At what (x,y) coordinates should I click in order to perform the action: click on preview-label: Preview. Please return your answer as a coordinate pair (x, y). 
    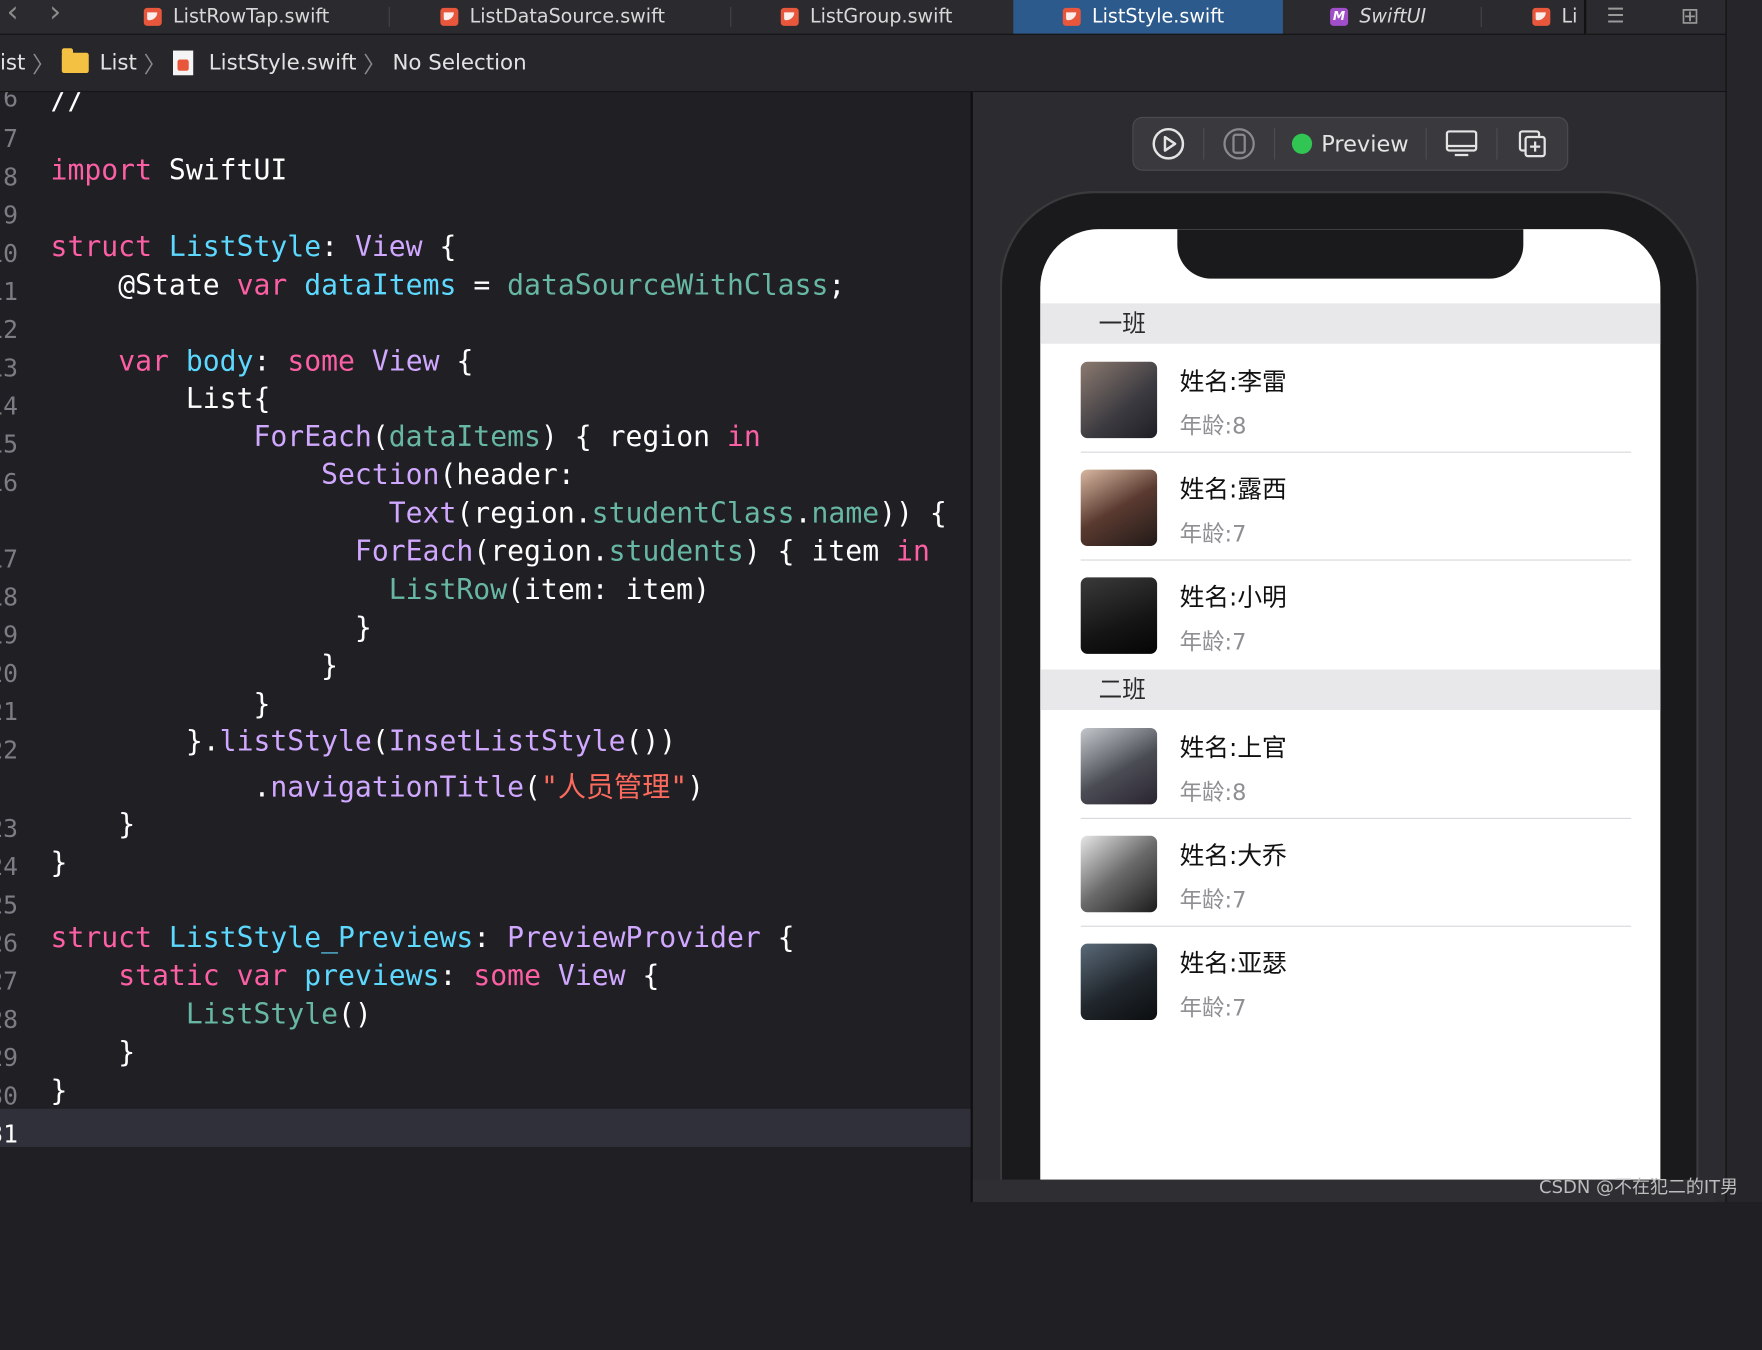
    Looking at the image, I should click on (1365, 144).